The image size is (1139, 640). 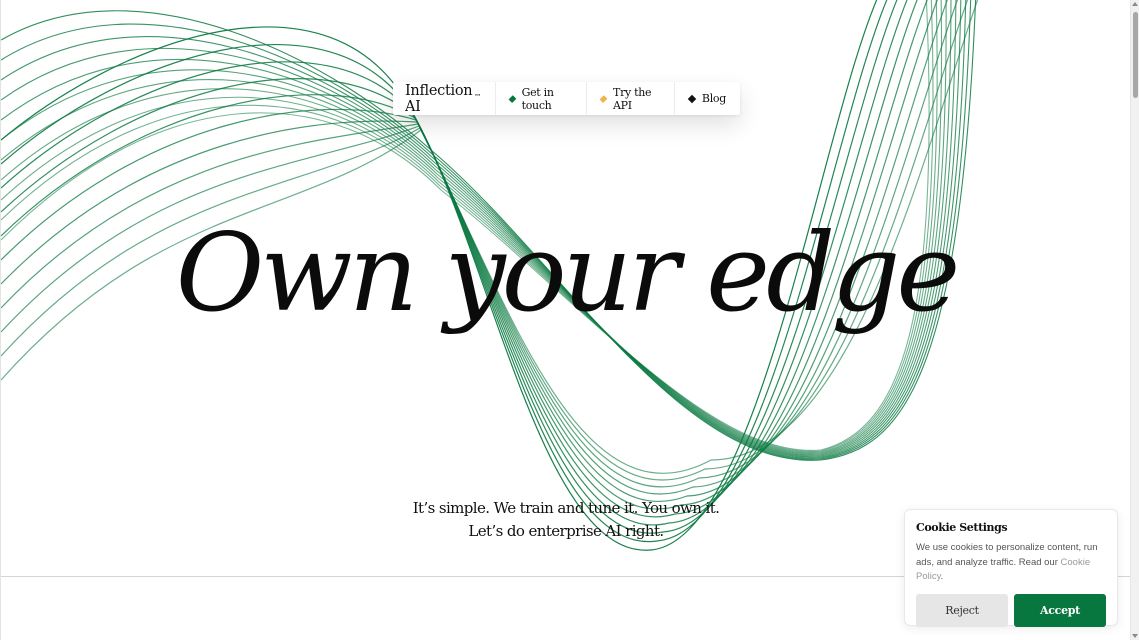 What do you see at coordinates (537, 98) in the screenshot?
I see `nav-label: Get in touch` at bounding box center [537, 98].